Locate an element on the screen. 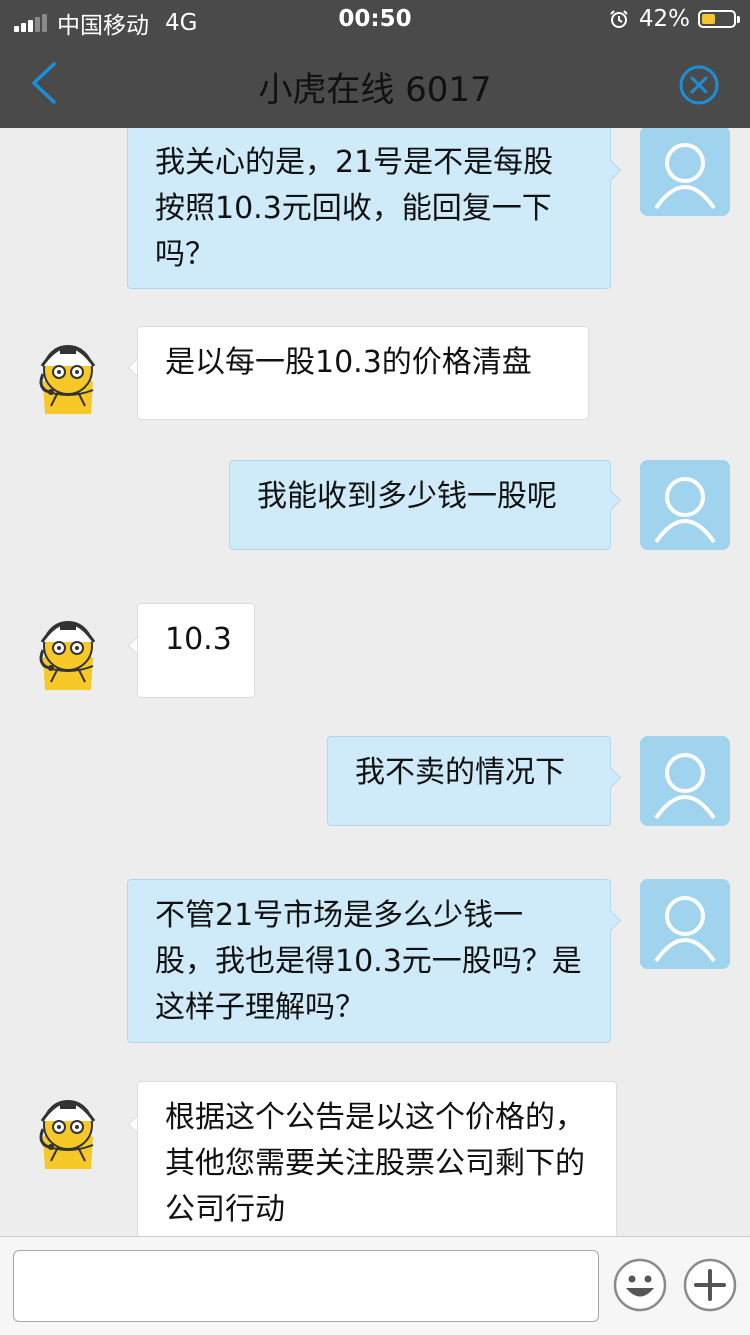 The height and width of the screenshot is (1335, 750). chat-title: 小虎在线 6017 is located at coordinates (375, 90).